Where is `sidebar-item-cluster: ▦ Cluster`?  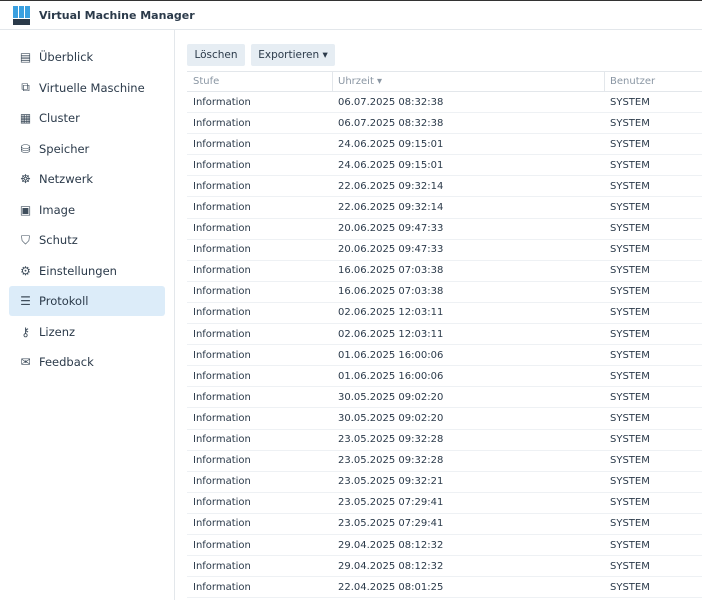
sidebar-item-cluster: ▦ Cluster is located at coordinates (87, 118).